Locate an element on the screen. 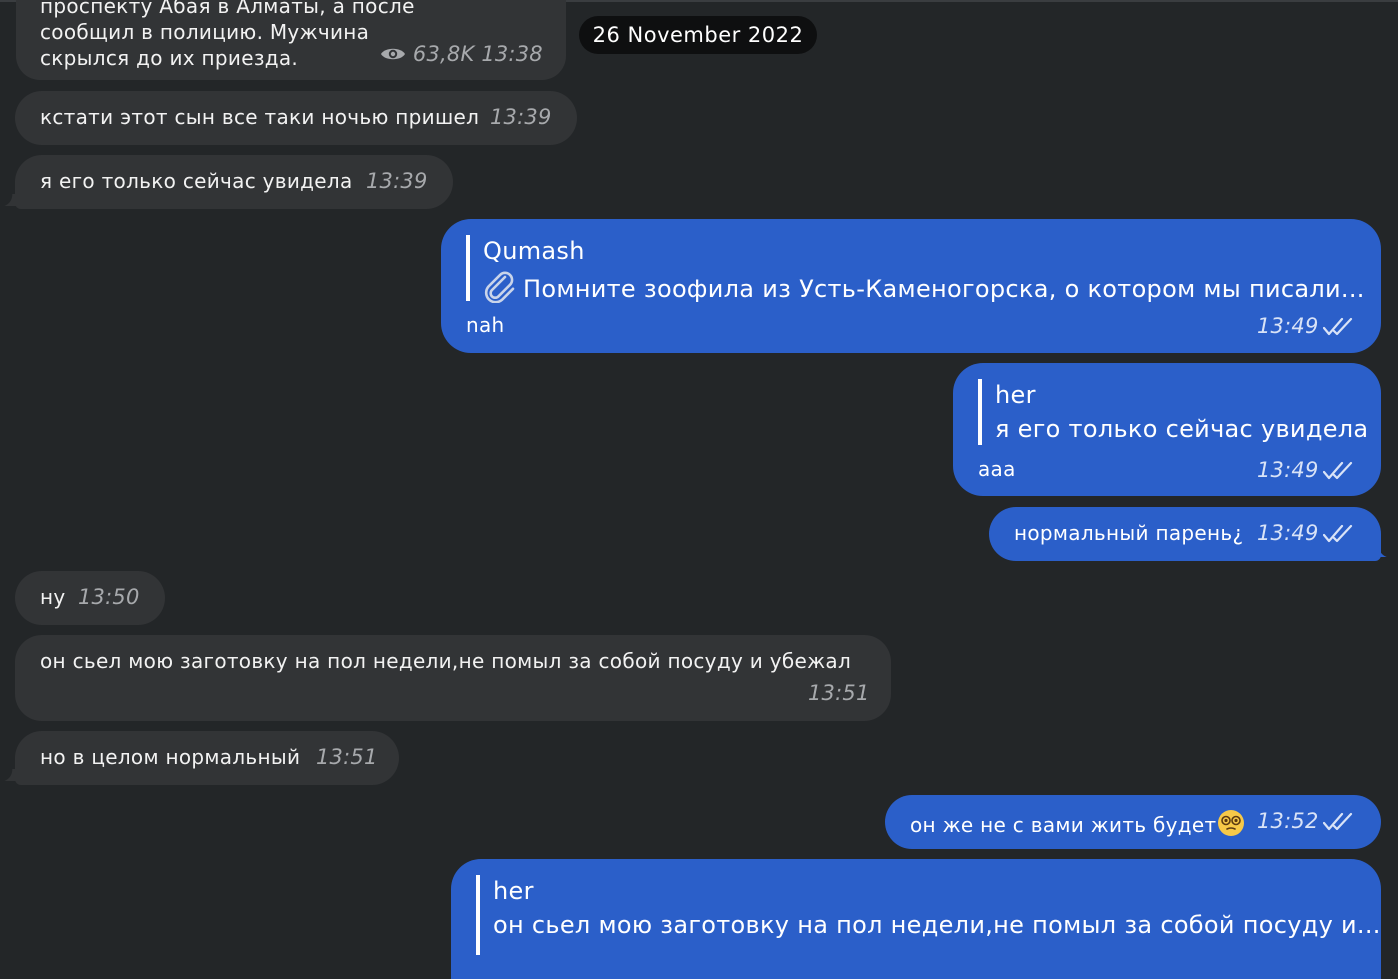 Image resolution: width=1398 pixels, height=979 pixels. date-separator: 26 November 2022 is located at coordinates (698, 35).